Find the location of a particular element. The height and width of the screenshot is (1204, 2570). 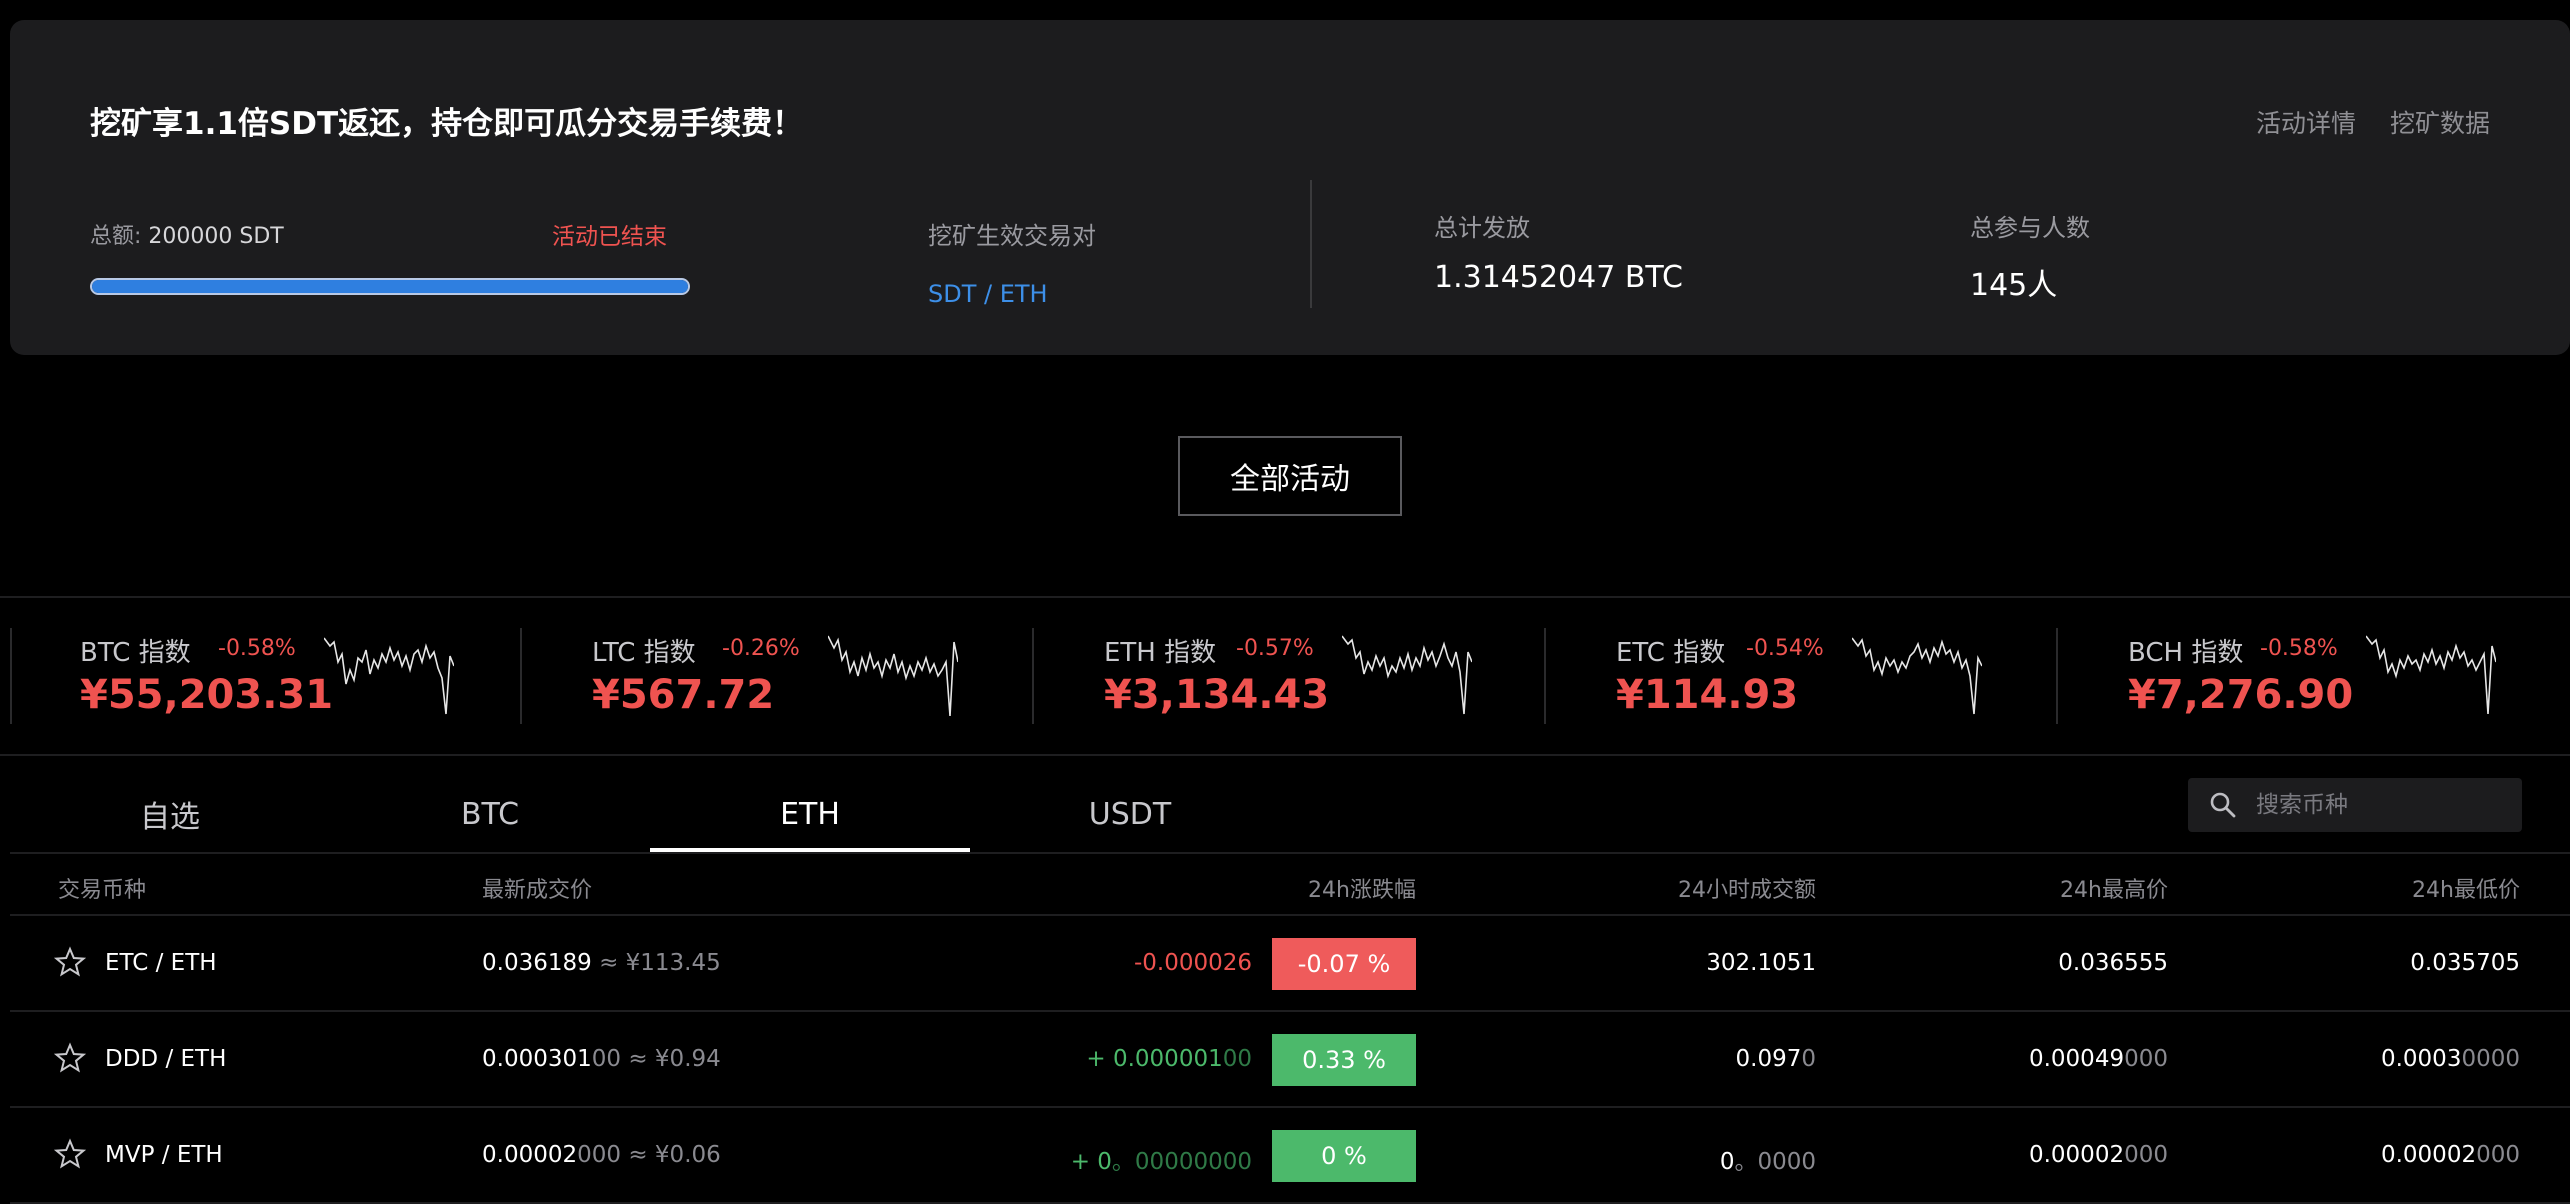

volume-value: 302.1051 is located at coordinates (1761, 963).